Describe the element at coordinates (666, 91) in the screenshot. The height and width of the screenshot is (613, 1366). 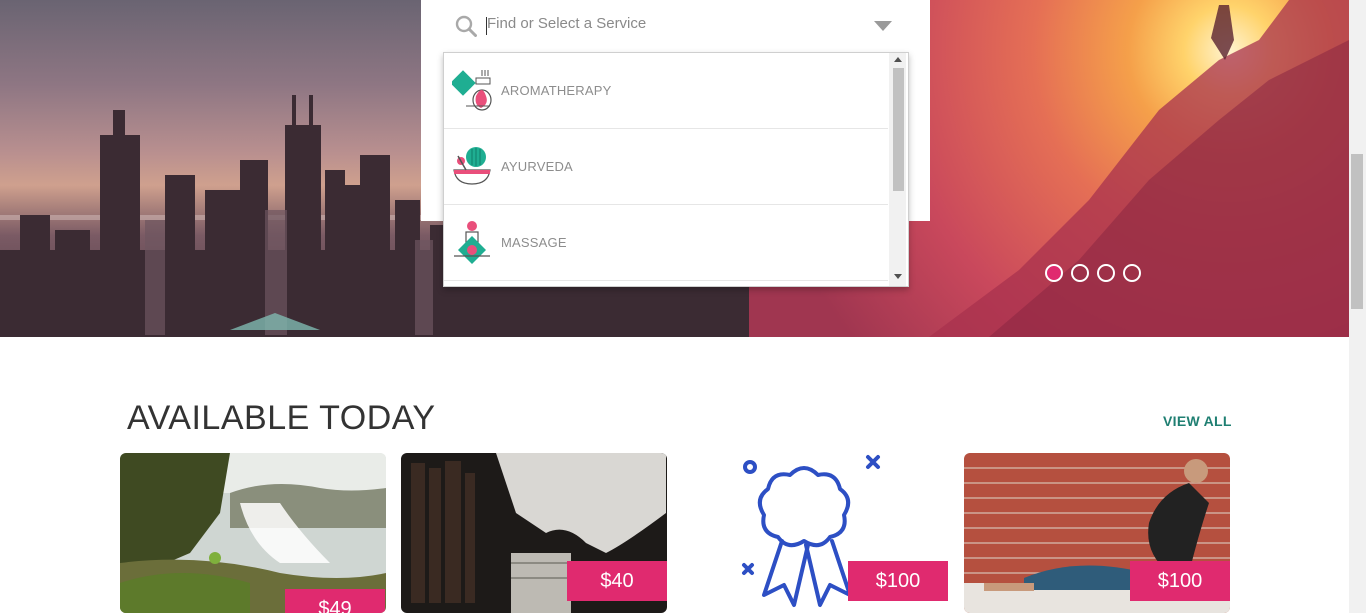
I see `list-item-aromatherapy: AROMATHERAPY` at that location.